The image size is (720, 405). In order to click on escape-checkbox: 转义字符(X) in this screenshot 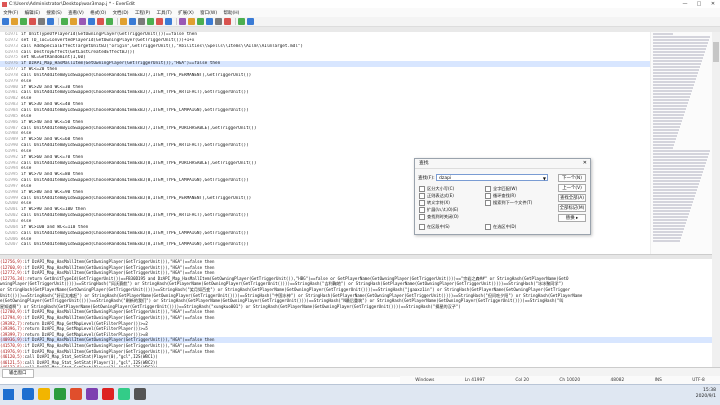, I will do `click(434, 203)`.